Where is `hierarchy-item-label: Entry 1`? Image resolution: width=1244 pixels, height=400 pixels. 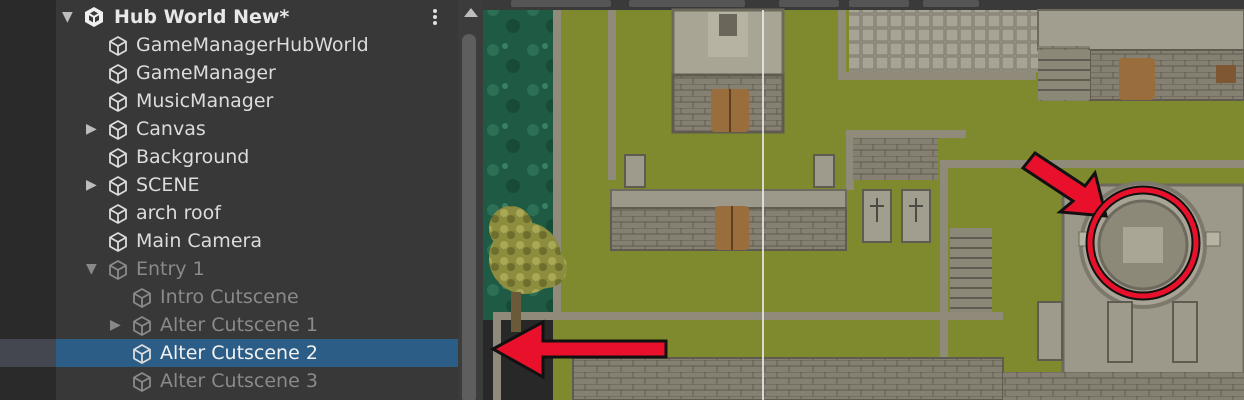
hierarchy-item-label: Entry 1 is located at coordinates (170, 269).